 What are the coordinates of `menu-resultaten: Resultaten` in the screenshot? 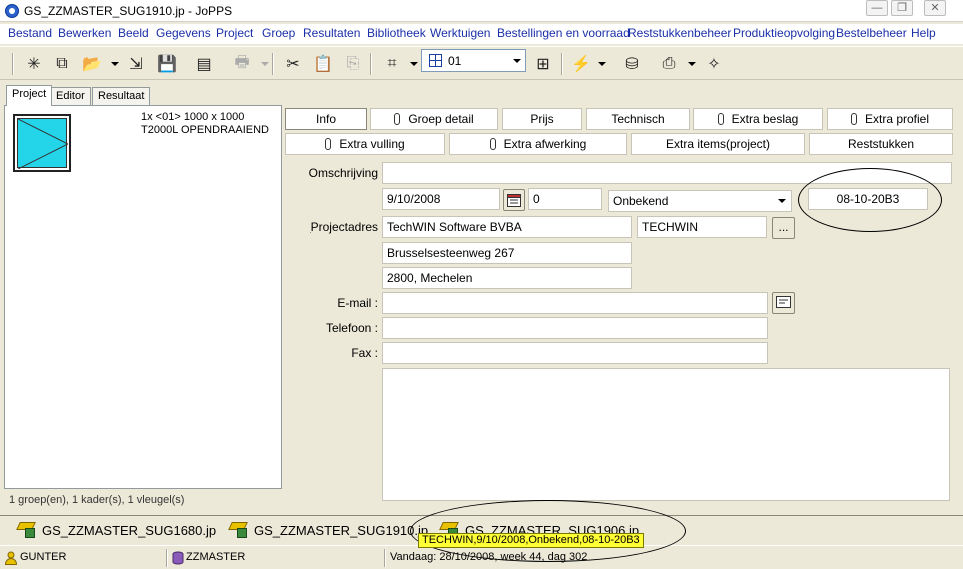 It's located at (331, 33).